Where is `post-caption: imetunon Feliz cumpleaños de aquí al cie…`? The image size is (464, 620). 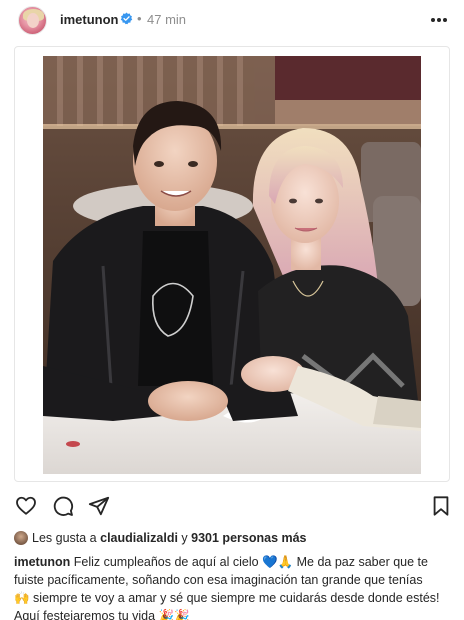 post-caption: imetunon Feliz cumpleaños de aquí al cie… is located at coordinates (234, 586).